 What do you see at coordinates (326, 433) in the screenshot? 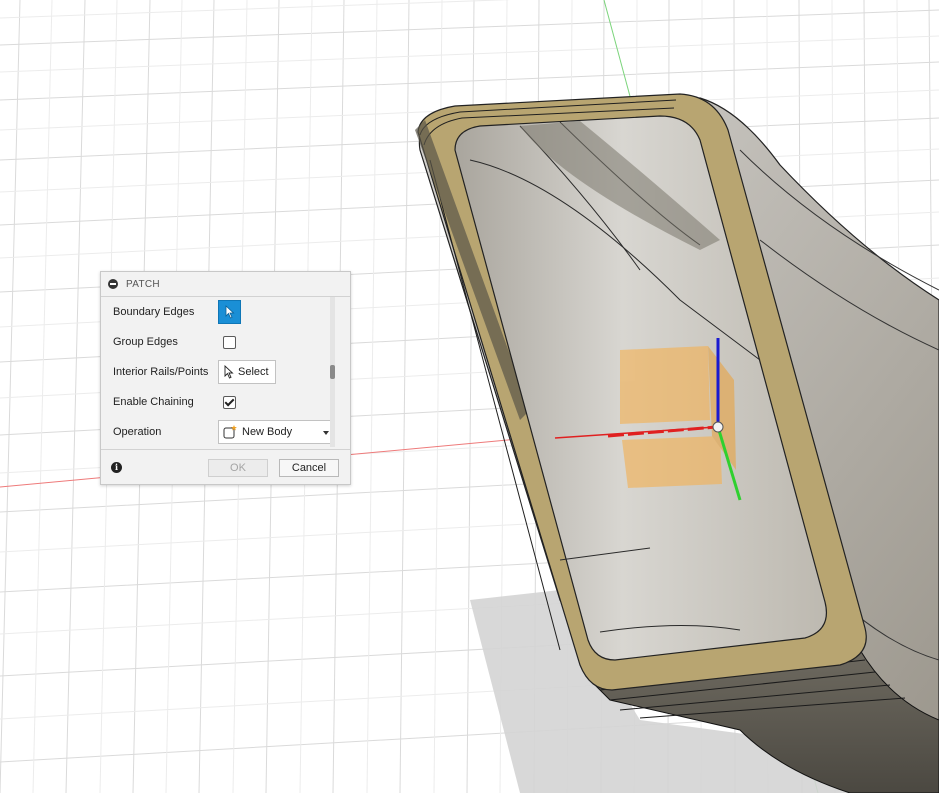
I see `chevron-down-icon` at bounding box center [326, 433].